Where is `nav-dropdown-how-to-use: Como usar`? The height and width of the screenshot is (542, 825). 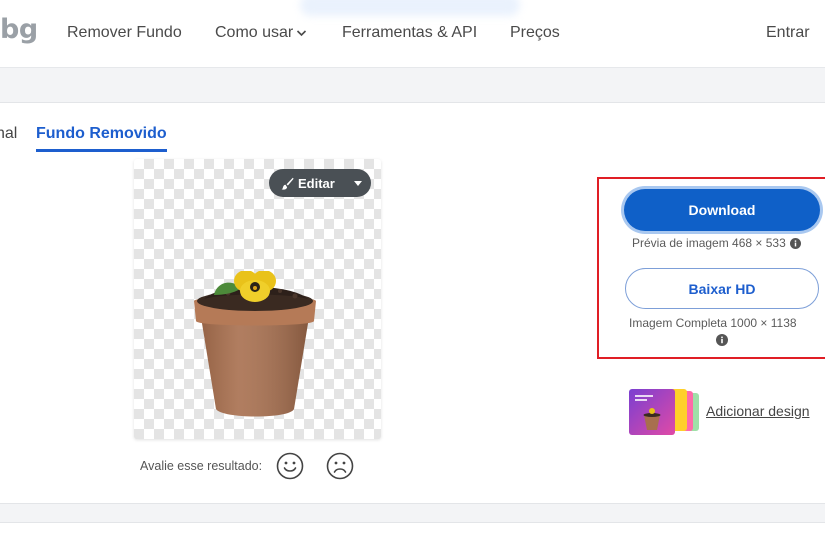 nav-dropdown-how-to-use: Como usar is located at coordinates (261, 33).